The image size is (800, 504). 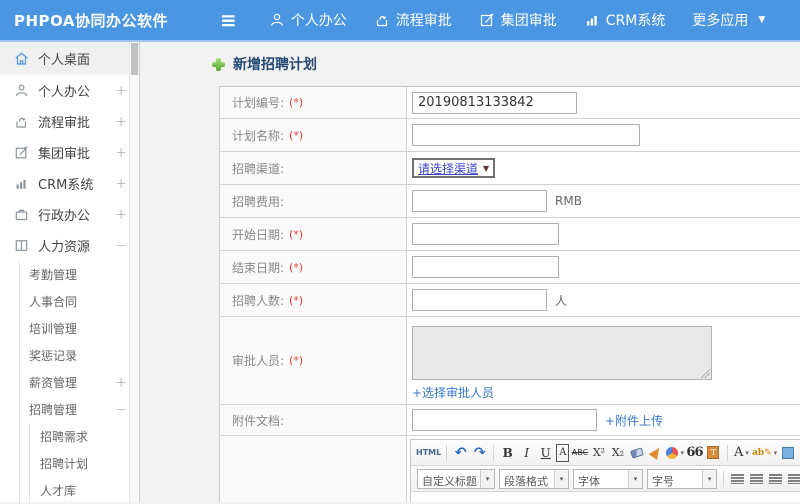 I want to click on topnav-personal-office: 个人办公, so click(x=308, y=20).